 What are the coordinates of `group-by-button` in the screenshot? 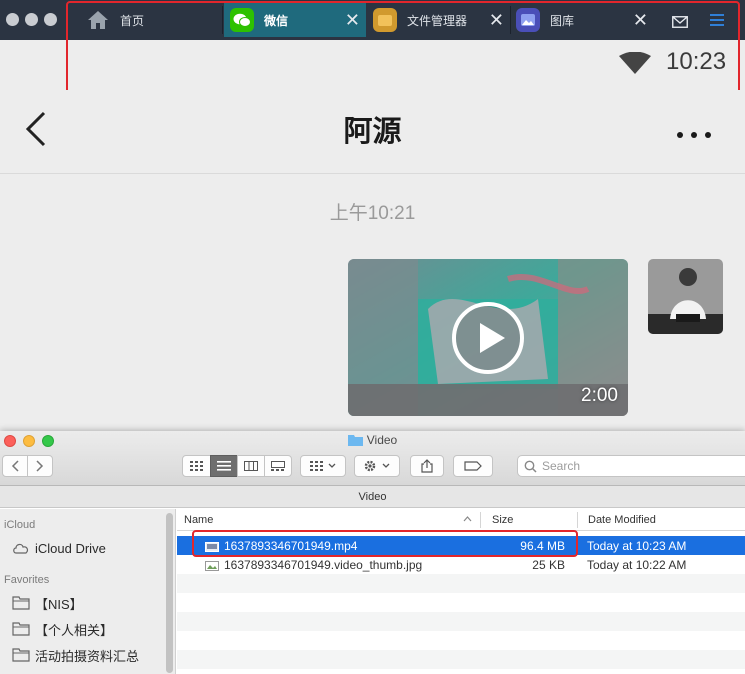 It's located at (323, 466).